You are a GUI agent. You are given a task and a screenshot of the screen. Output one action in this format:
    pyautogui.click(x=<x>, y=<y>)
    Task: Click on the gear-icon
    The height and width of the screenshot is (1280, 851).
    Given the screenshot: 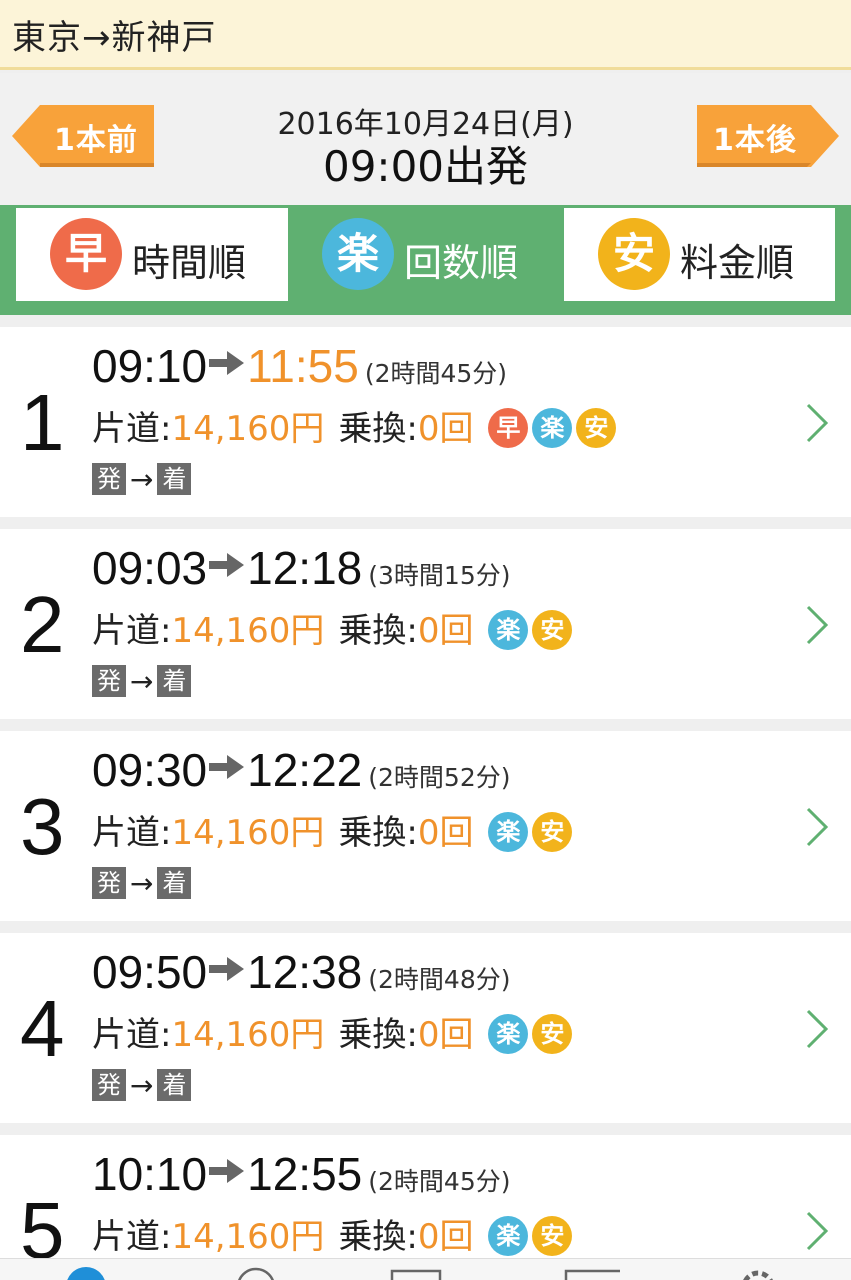 What is the action you would take?
    pyautogui.click(x=758, y=1272)
    